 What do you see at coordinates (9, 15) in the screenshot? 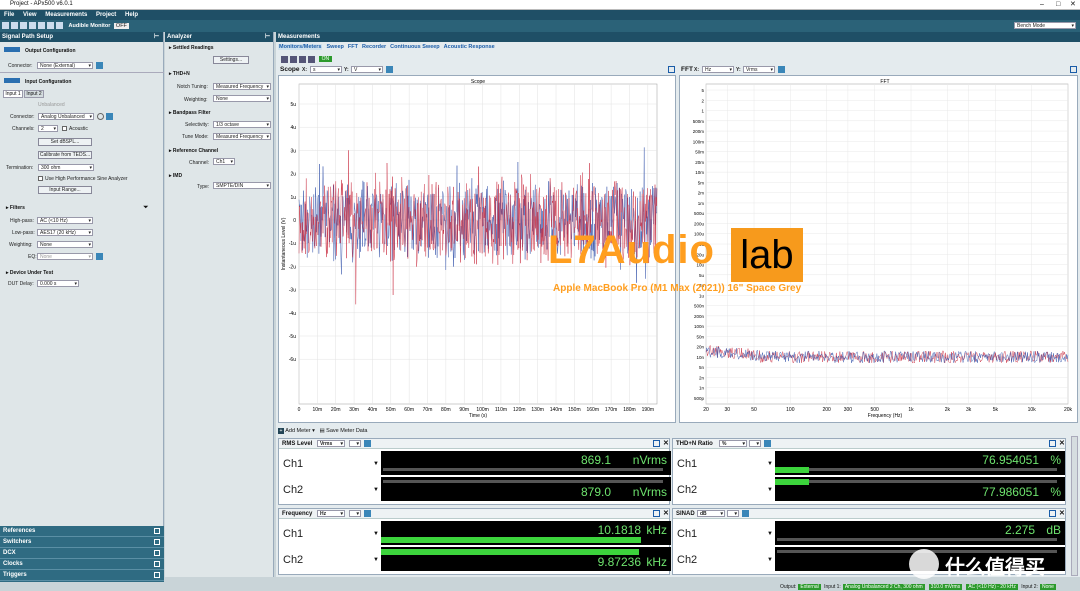
I see `menu-file: File` at bounding box center [9, 15].